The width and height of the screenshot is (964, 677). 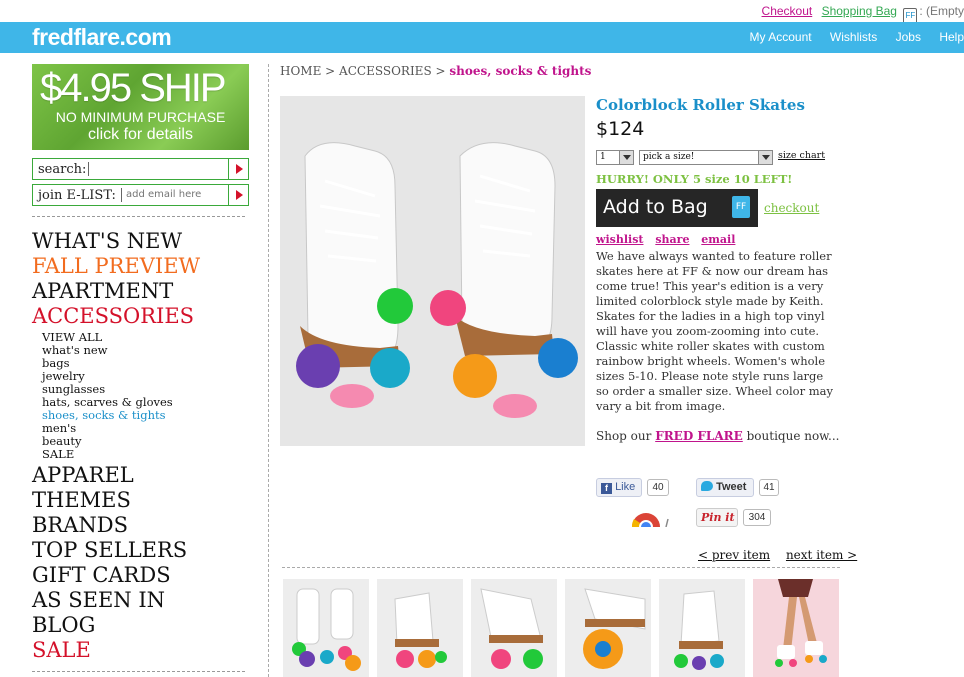 What do you see at coordinates (141, 241) in the screenshot?
I see `nav-whats-new: WHAT'S NEW` at bounding box center [141, 241].